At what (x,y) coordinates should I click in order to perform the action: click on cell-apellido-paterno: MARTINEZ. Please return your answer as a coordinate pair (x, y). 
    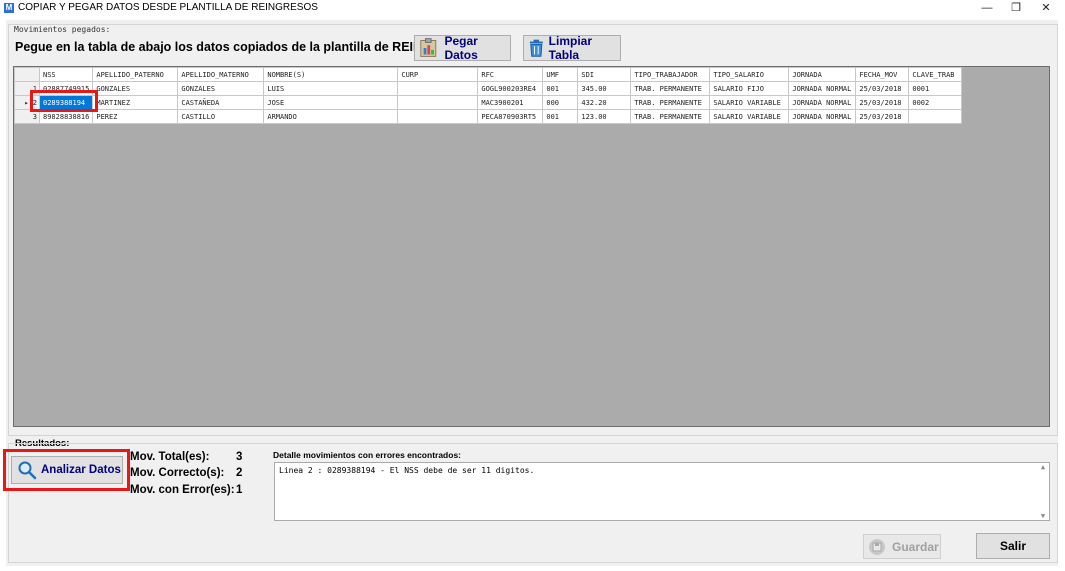
    Looking at the image, I should click on (135, 102).